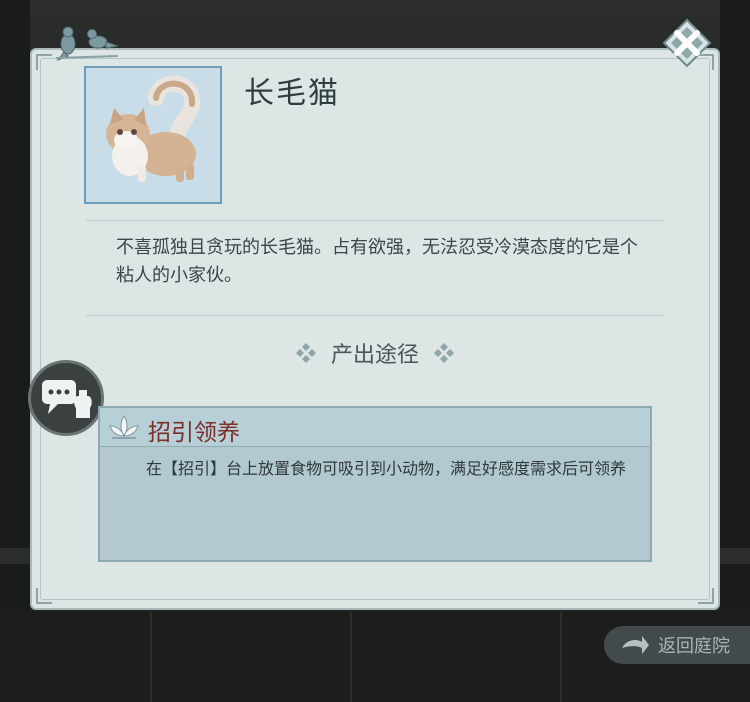 This screenshot has height=702, width=750. I want to click on close-icon, so click(687, 43).